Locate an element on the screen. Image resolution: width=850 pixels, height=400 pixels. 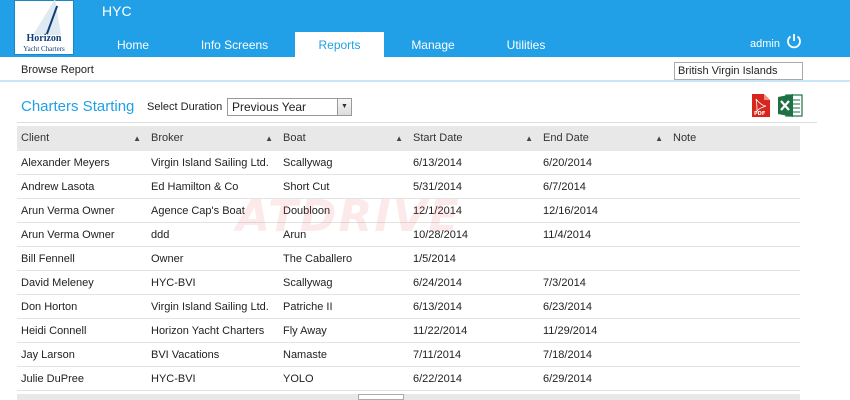
report-title: Charters Starting is located at coordinates (78, 106).